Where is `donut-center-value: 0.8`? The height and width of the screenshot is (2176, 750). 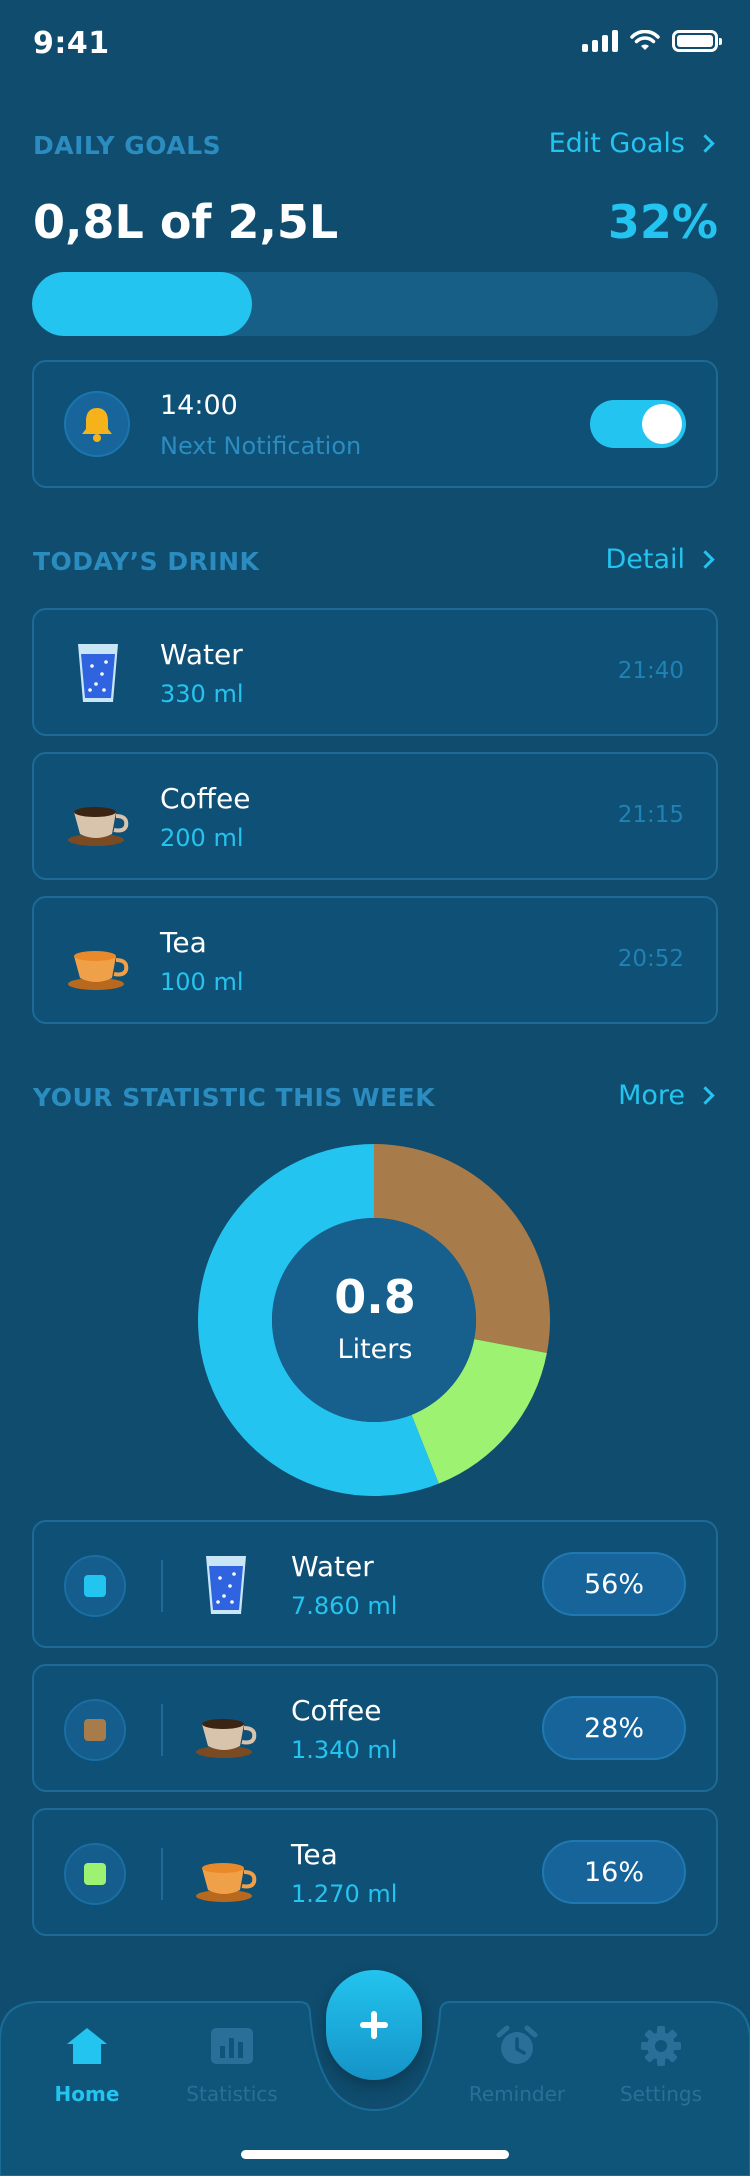 donut-center-value: 0.8 is located at coordinates (375, 1297).